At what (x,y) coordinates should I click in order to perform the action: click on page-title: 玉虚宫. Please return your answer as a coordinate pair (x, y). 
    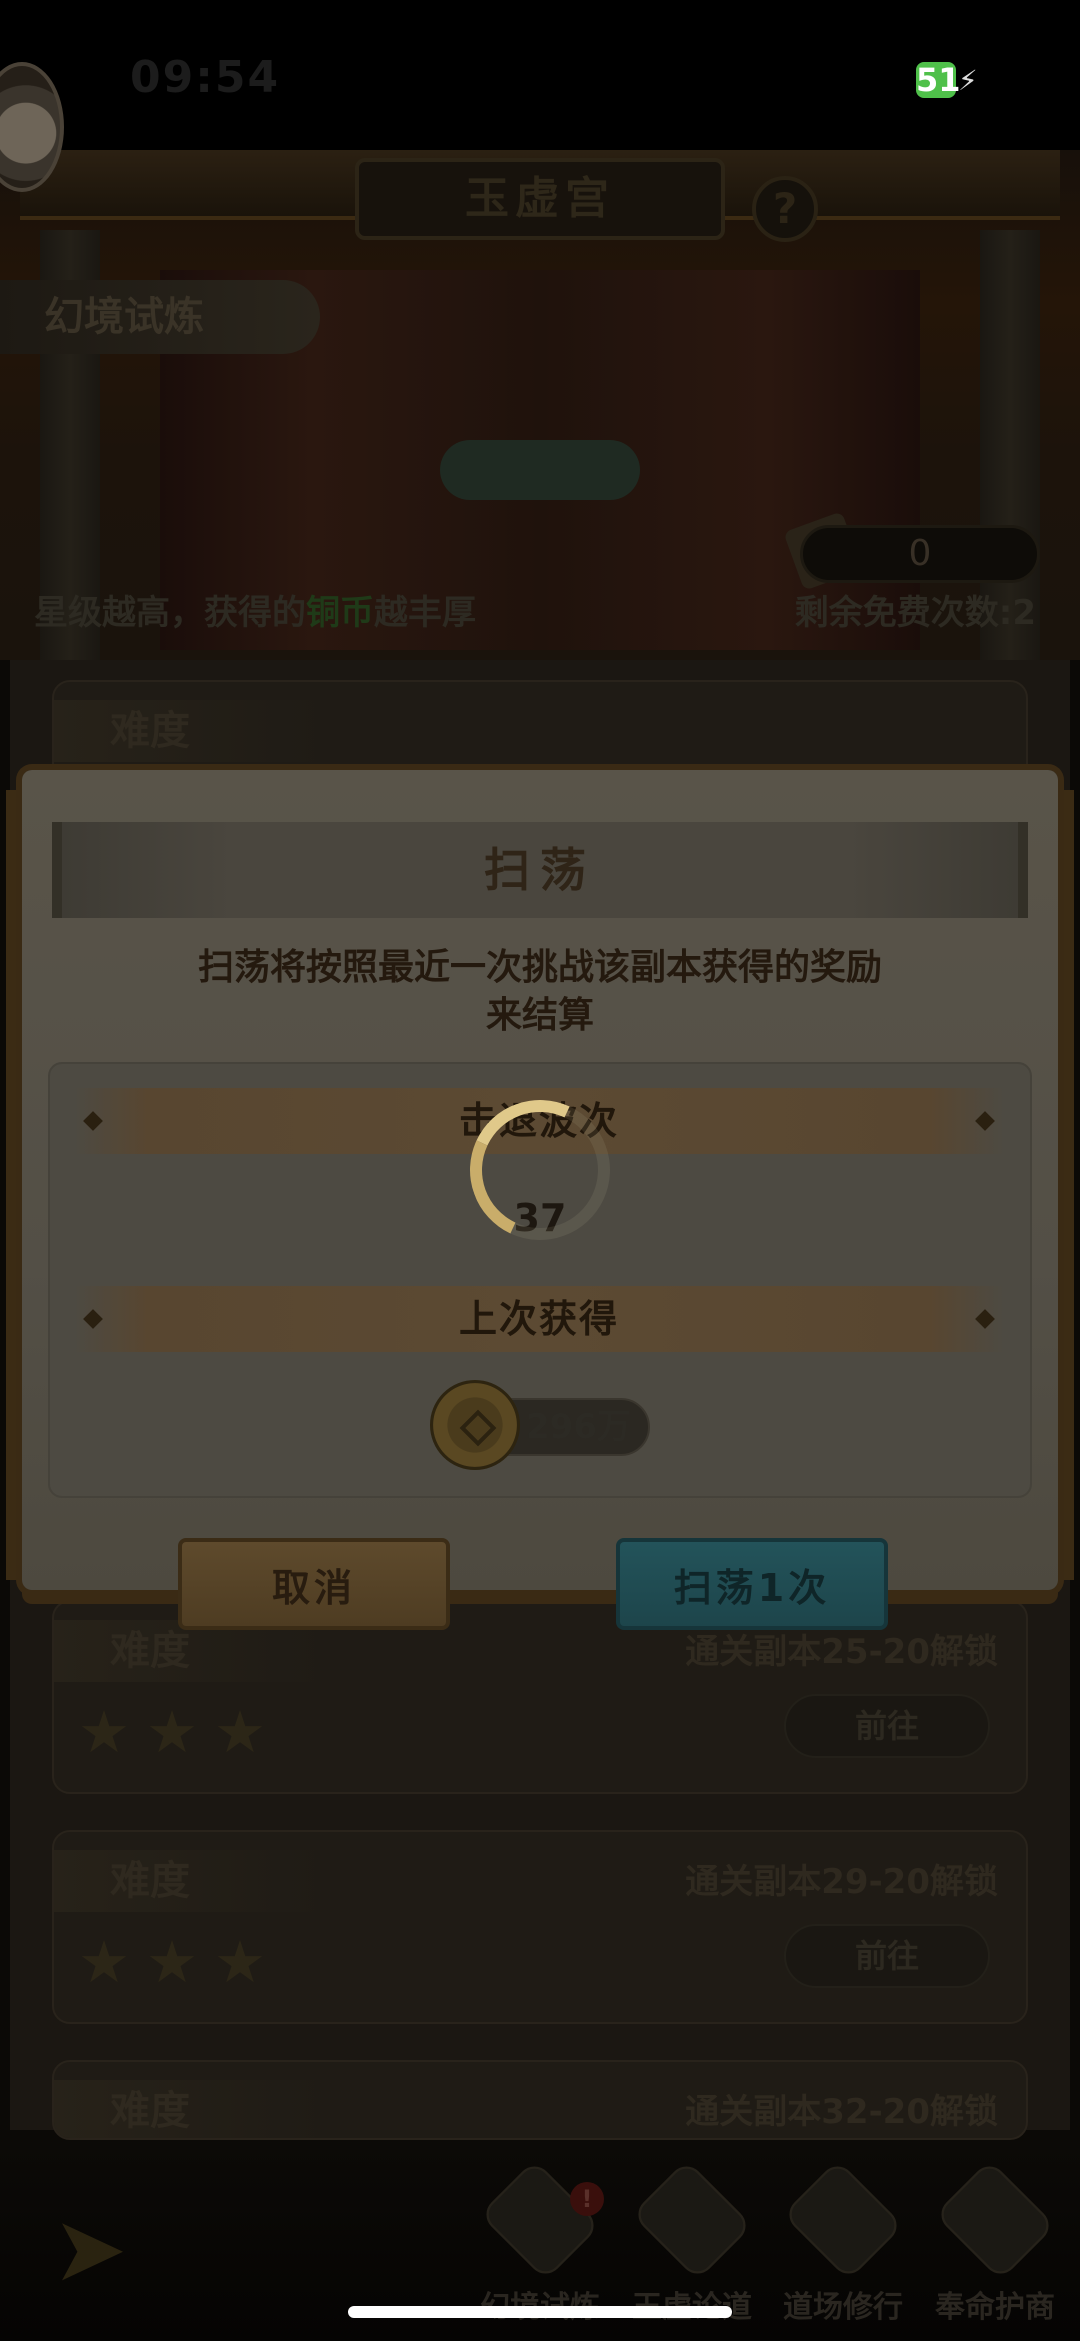
    Looking at the image, I should click on (540, 199).